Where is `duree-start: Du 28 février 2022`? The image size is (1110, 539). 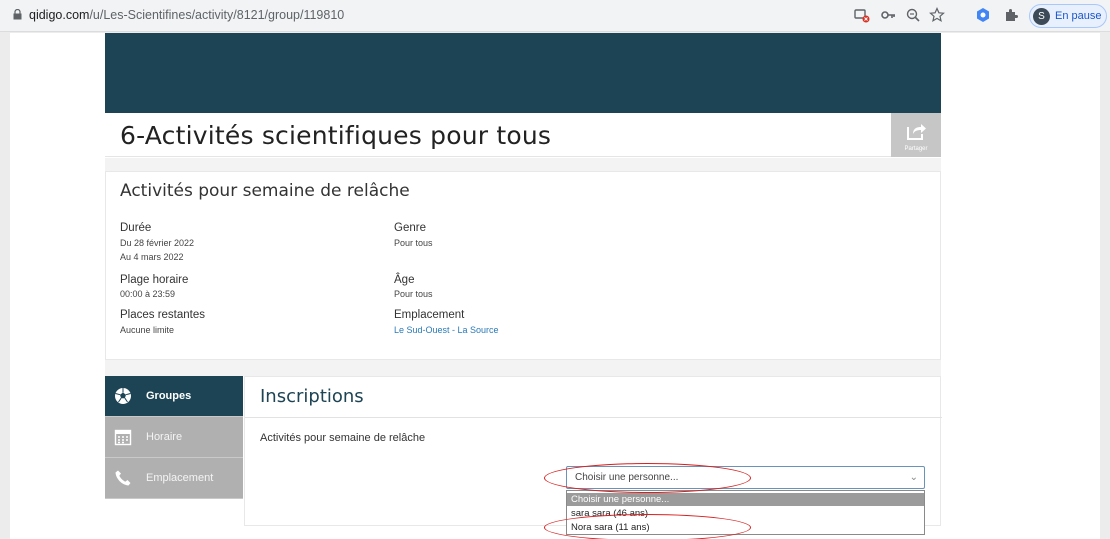
duree-start: Du 28 février 2022 is located at coordinates (157, 243).